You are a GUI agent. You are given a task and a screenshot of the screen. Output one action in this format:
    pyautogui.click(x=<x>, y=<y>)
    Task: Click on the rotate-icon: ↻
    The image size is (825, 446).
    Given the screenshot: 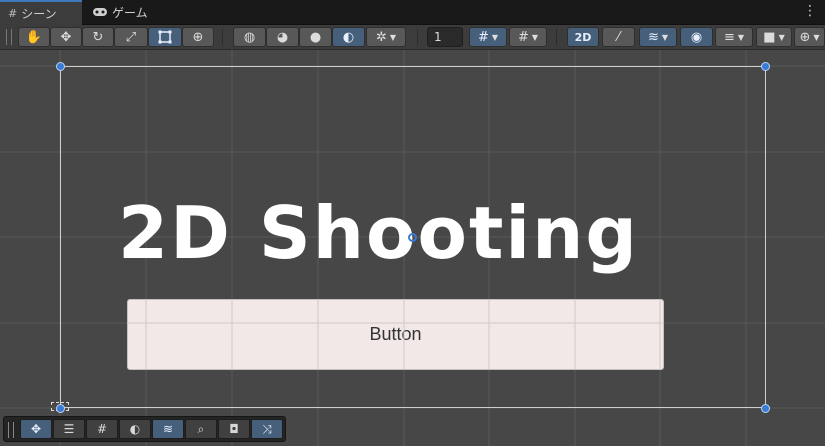 What is the action you would take?
    pyautogui.click(x=98, y=37)
    